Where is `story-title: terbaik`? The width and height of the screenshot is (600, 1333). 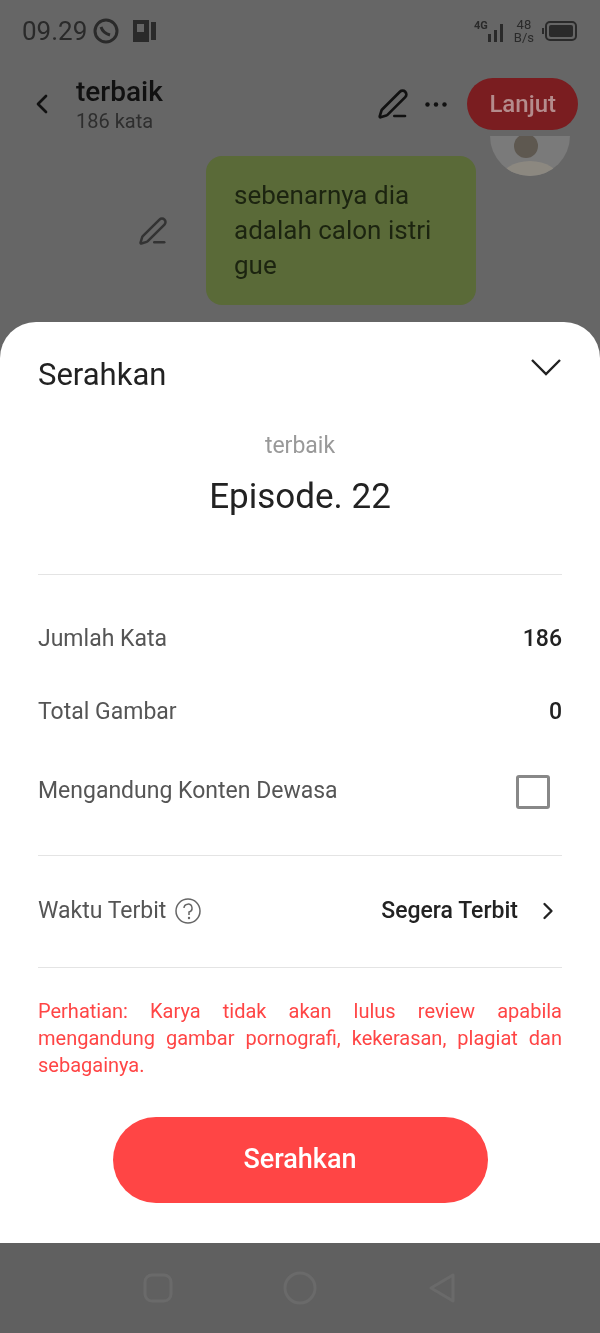 story-title: terbaik is located at coordinates (300, 445).